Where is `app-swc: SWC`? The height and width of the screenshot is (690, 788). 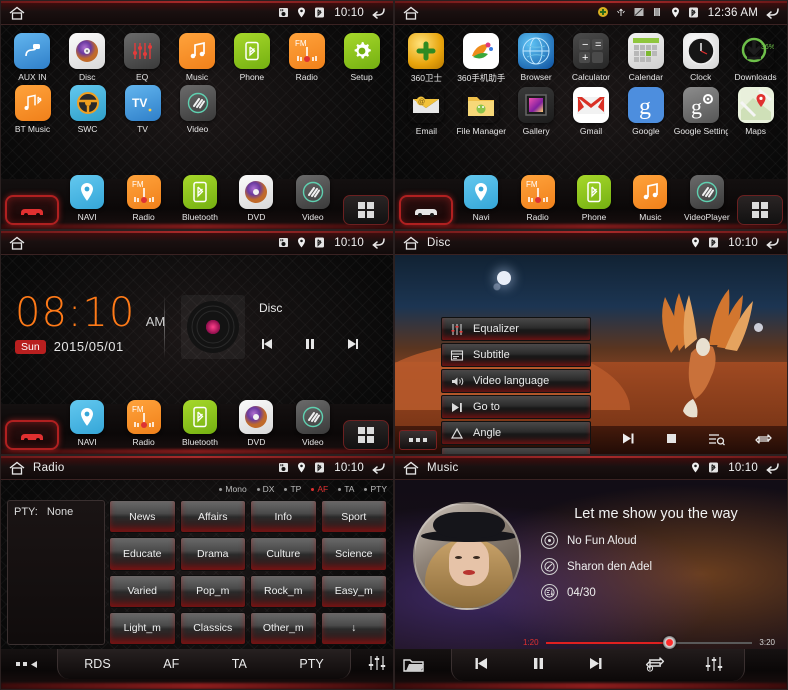
app-swc: SWC is located at coordinates (87, 109).